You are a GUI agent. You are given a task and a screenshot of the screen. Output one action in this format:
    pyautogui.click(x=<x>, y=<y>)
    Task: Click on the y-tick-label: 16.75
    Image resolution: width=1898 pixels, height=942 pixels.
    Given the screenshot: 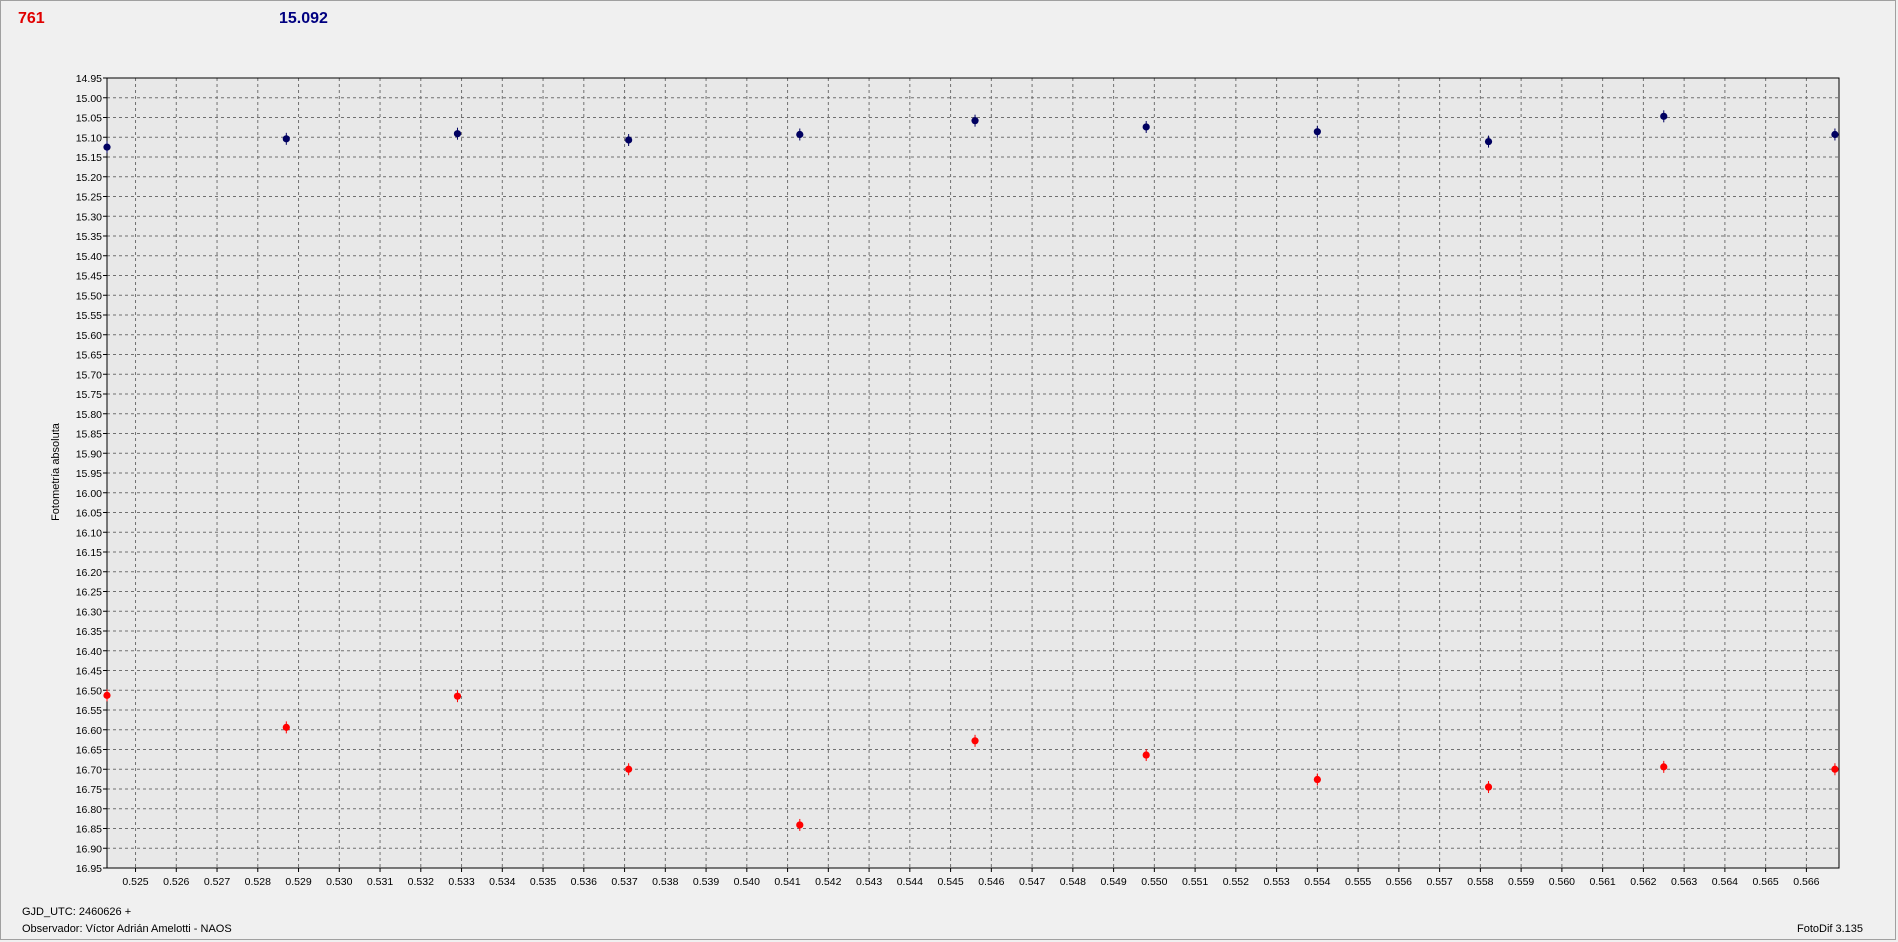 What is the action you would take?
    pyautogui.click(x=89, y=790)
    